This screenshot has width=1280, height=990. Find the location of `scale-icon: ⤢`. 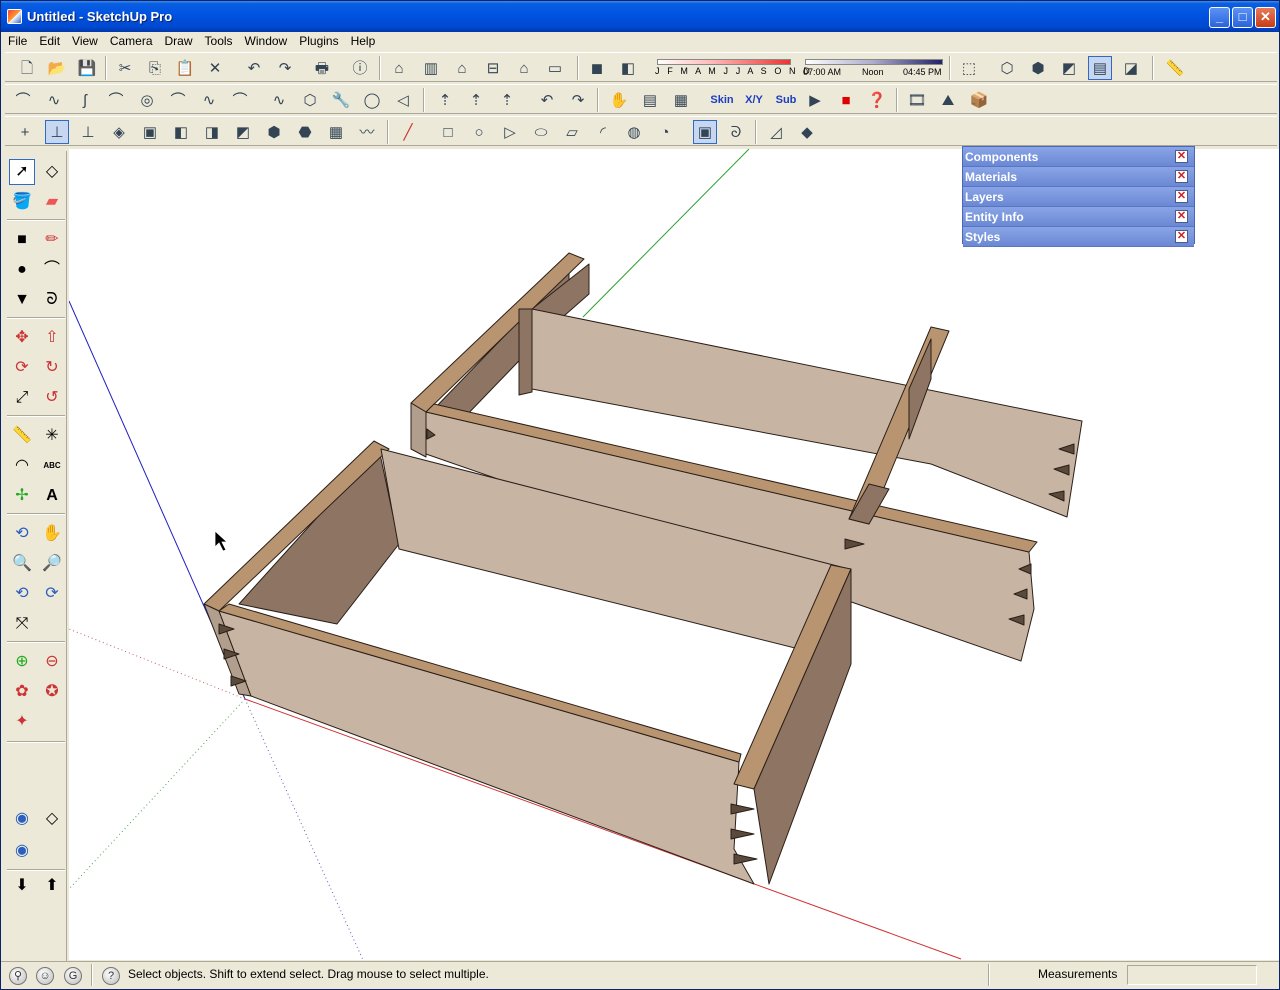

scale-icon: ⤢ is located at coordinates (22, 398).